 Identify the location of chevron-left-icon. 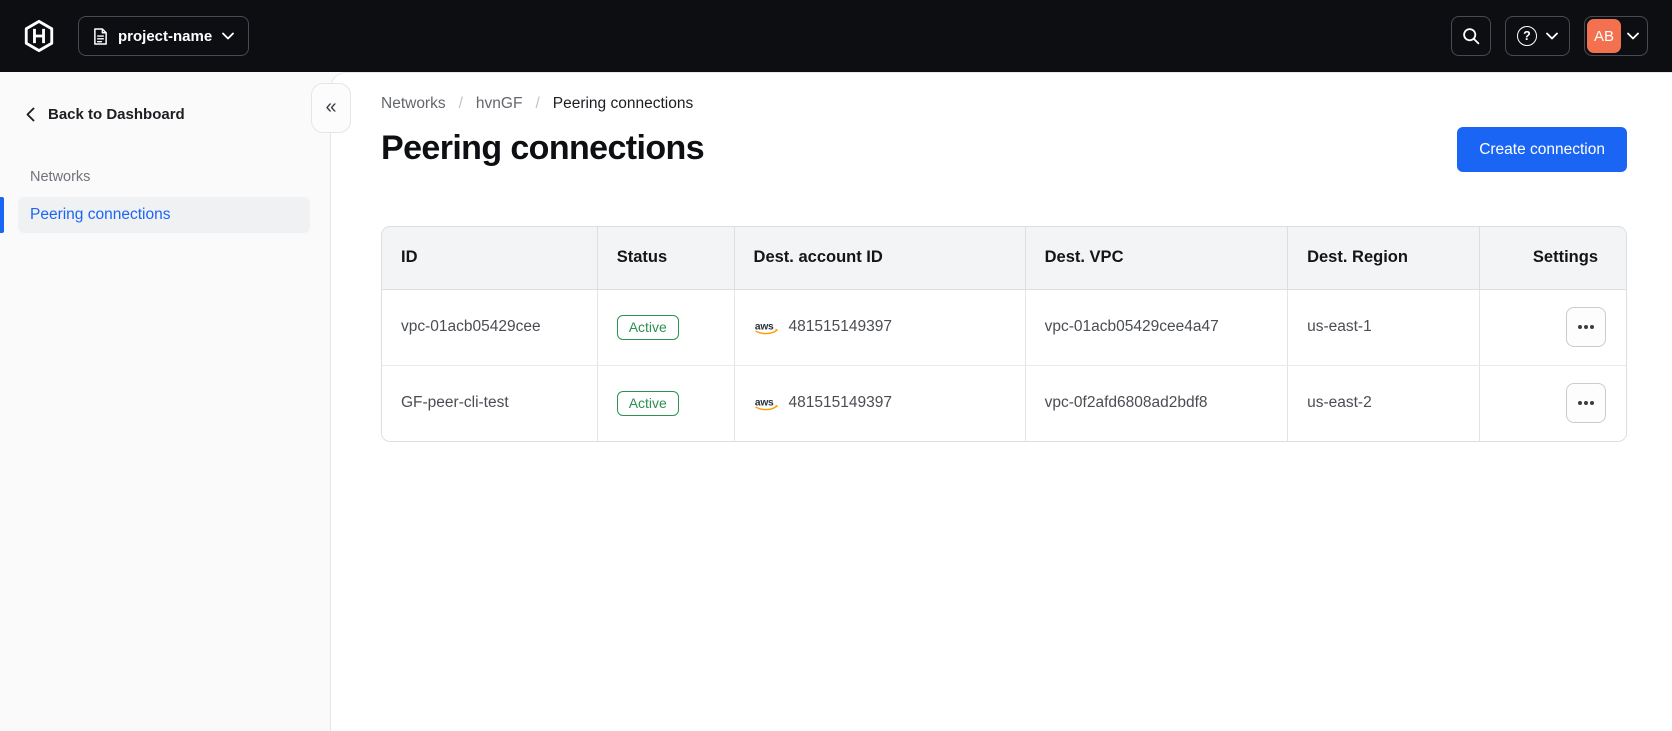
(30, 114).